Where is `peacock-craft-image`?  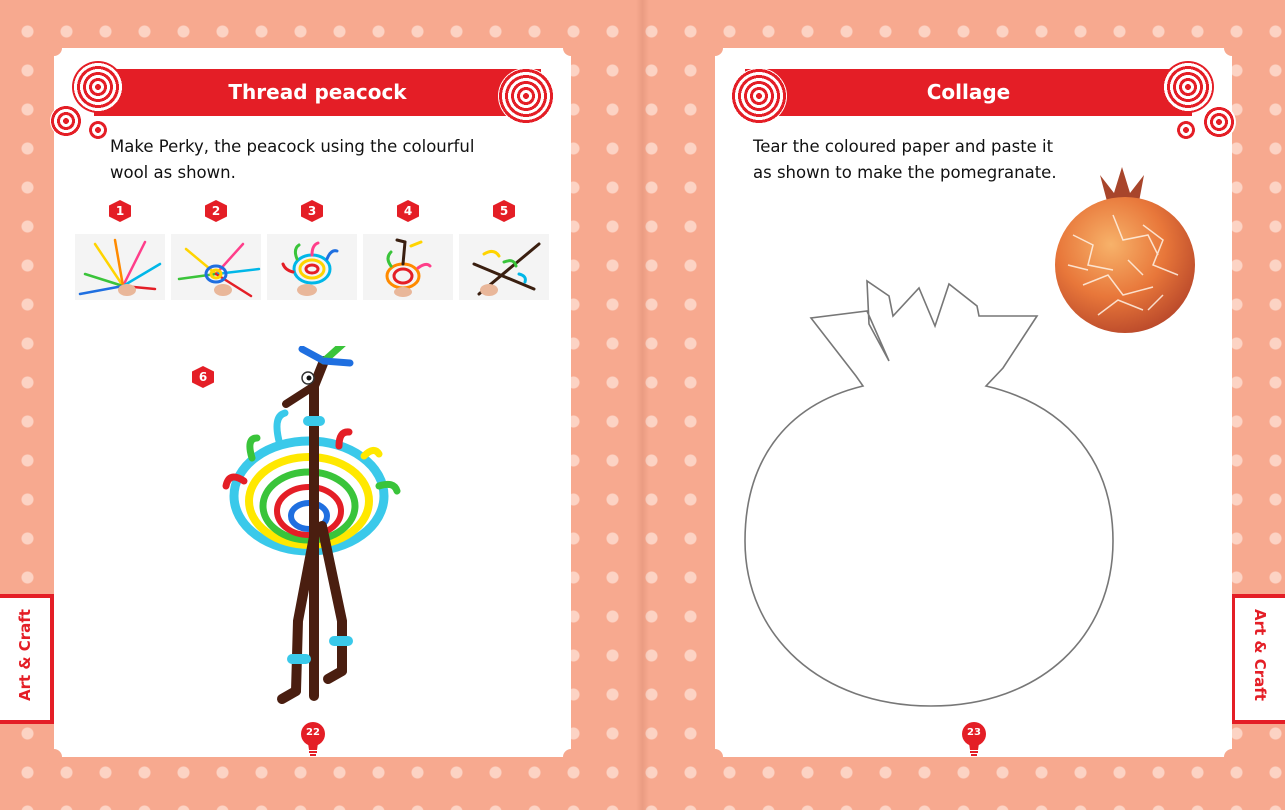 peacock-craft-image is located at coordinates (311, 525).